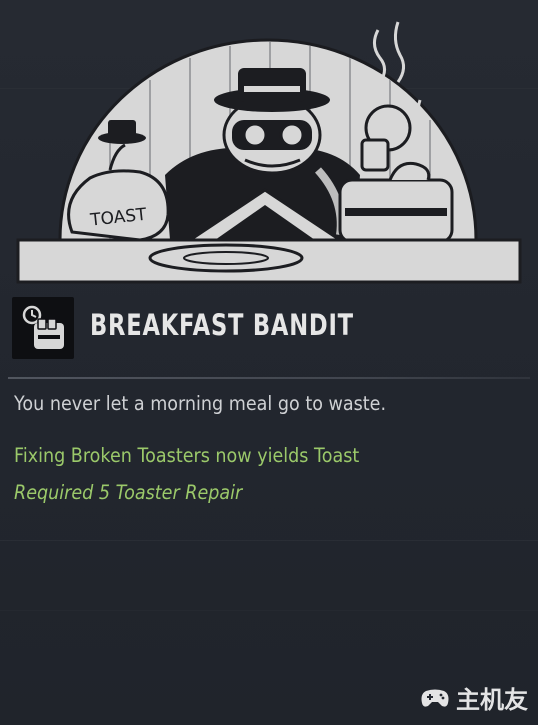  Describe the element at coordinates (128, 492) in the screenshot. I see `perk-requirement: Required 5 Toaster Repair` at that location.